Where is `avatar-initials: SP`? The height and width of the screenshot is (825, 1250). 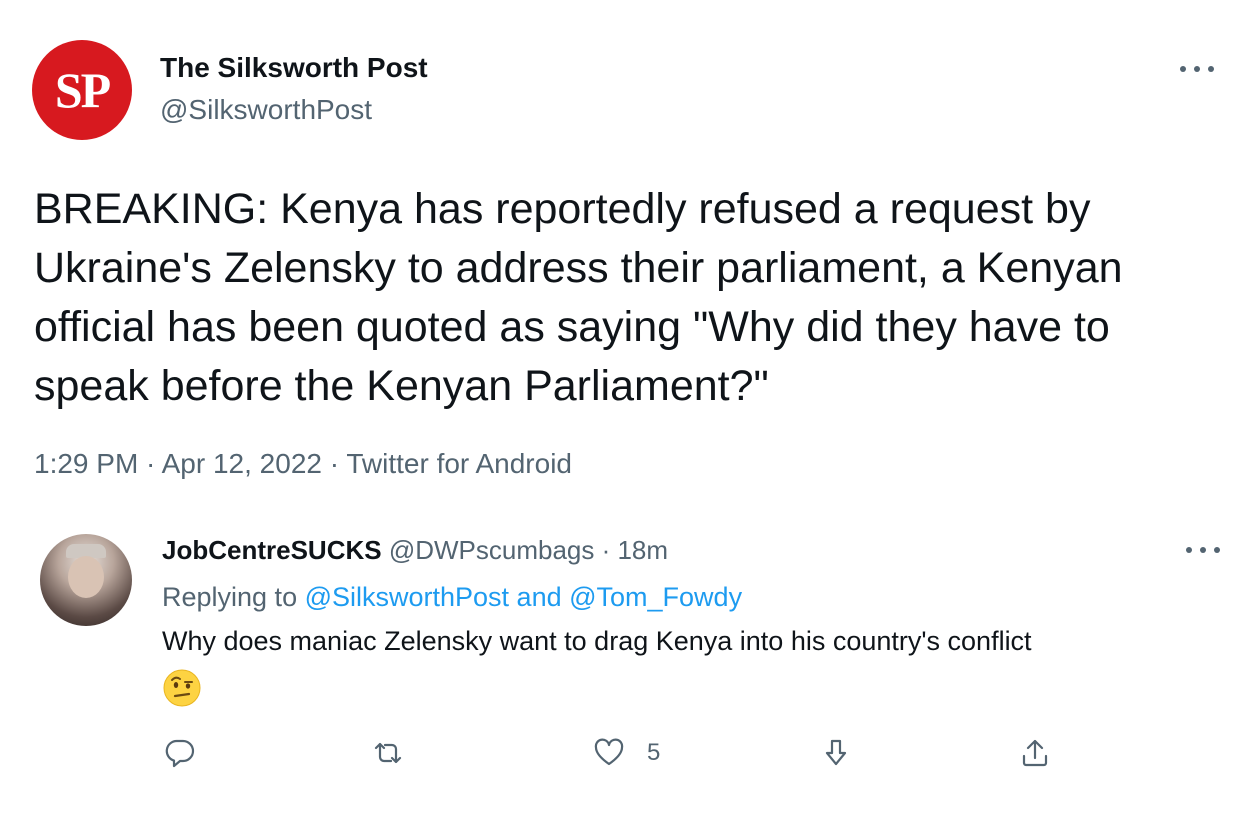 avatar-initials: SP is located at coordinates (82, 90).